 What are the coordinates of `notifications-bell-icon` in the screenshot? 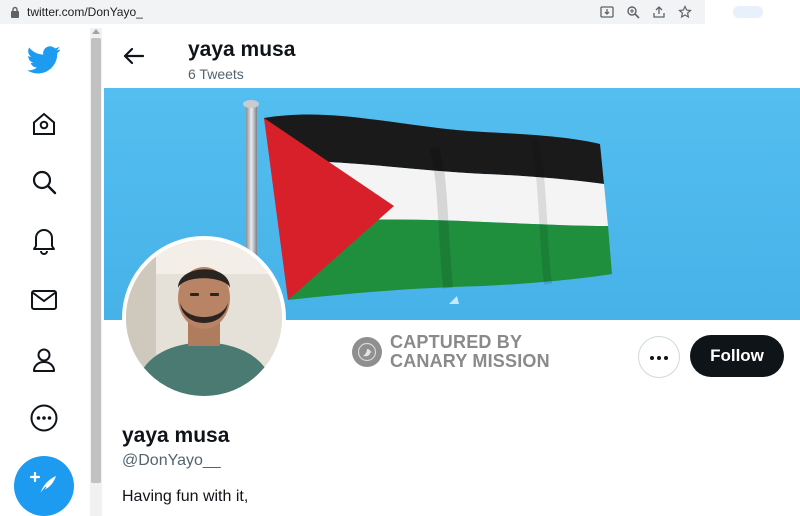 It's located at (44, 240).